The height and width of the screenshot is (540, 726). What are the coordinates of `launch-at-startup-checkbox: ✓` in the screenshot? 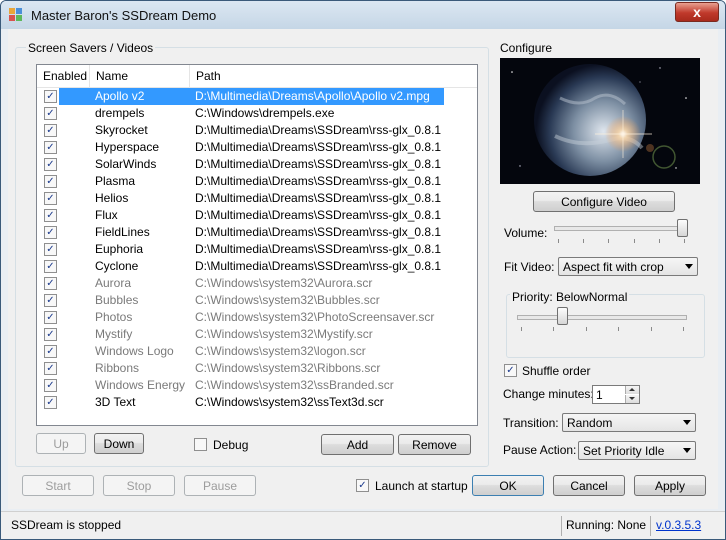 It's located at (362, 485).